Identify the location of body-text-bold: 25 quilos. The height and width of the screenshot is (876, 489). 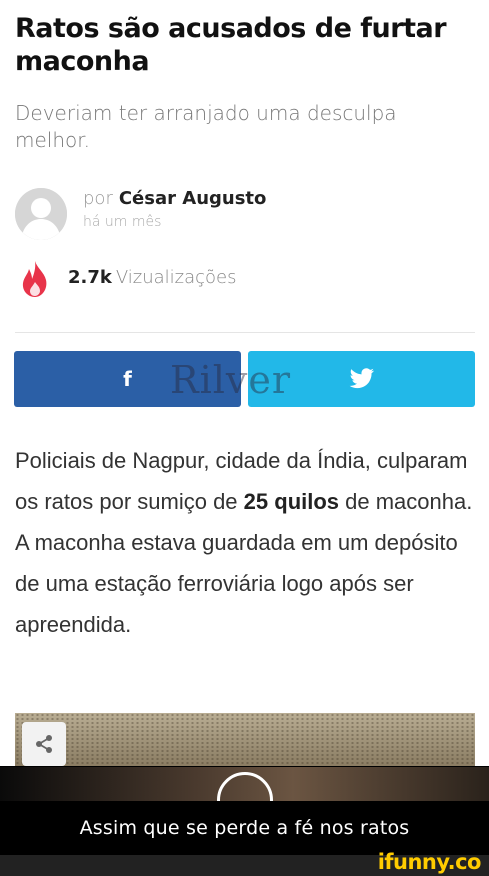
(291, 501).